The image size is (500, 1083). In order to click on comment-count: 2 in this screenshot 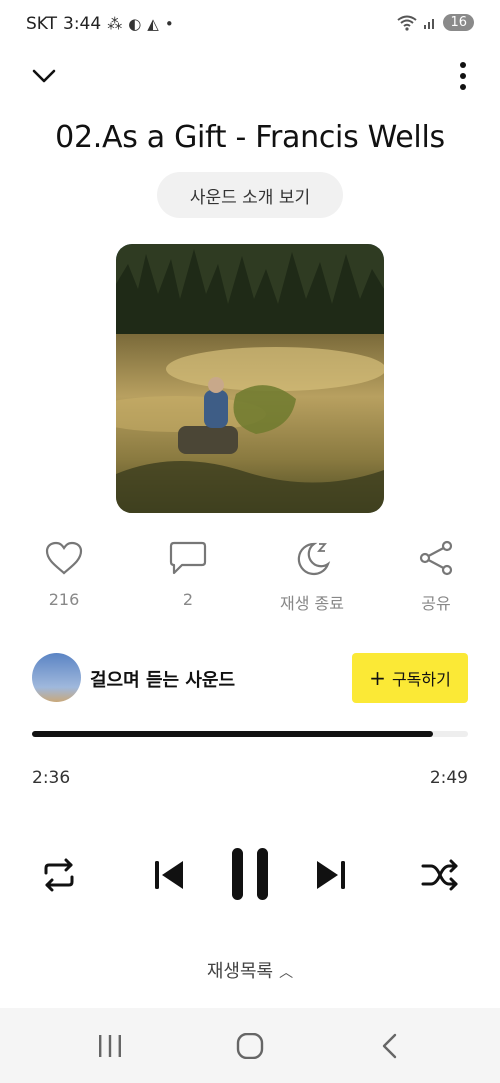, I will do `click(188, 599)`.